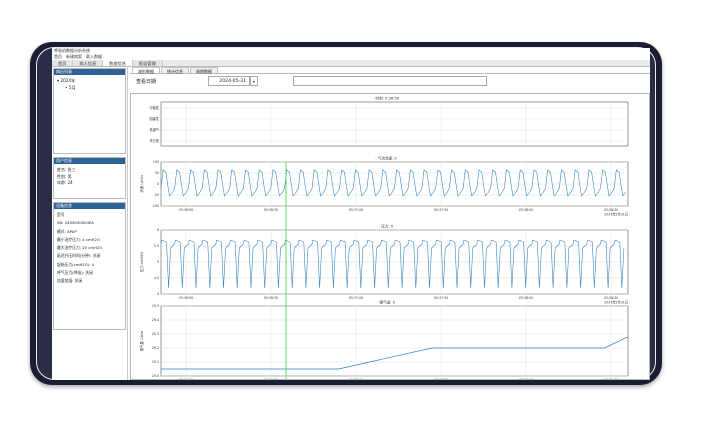 This screenshot has width=724, height=423. I want to click on content-tab-bar: 波形数据 统计信息 周期数据, so click(390, 70).